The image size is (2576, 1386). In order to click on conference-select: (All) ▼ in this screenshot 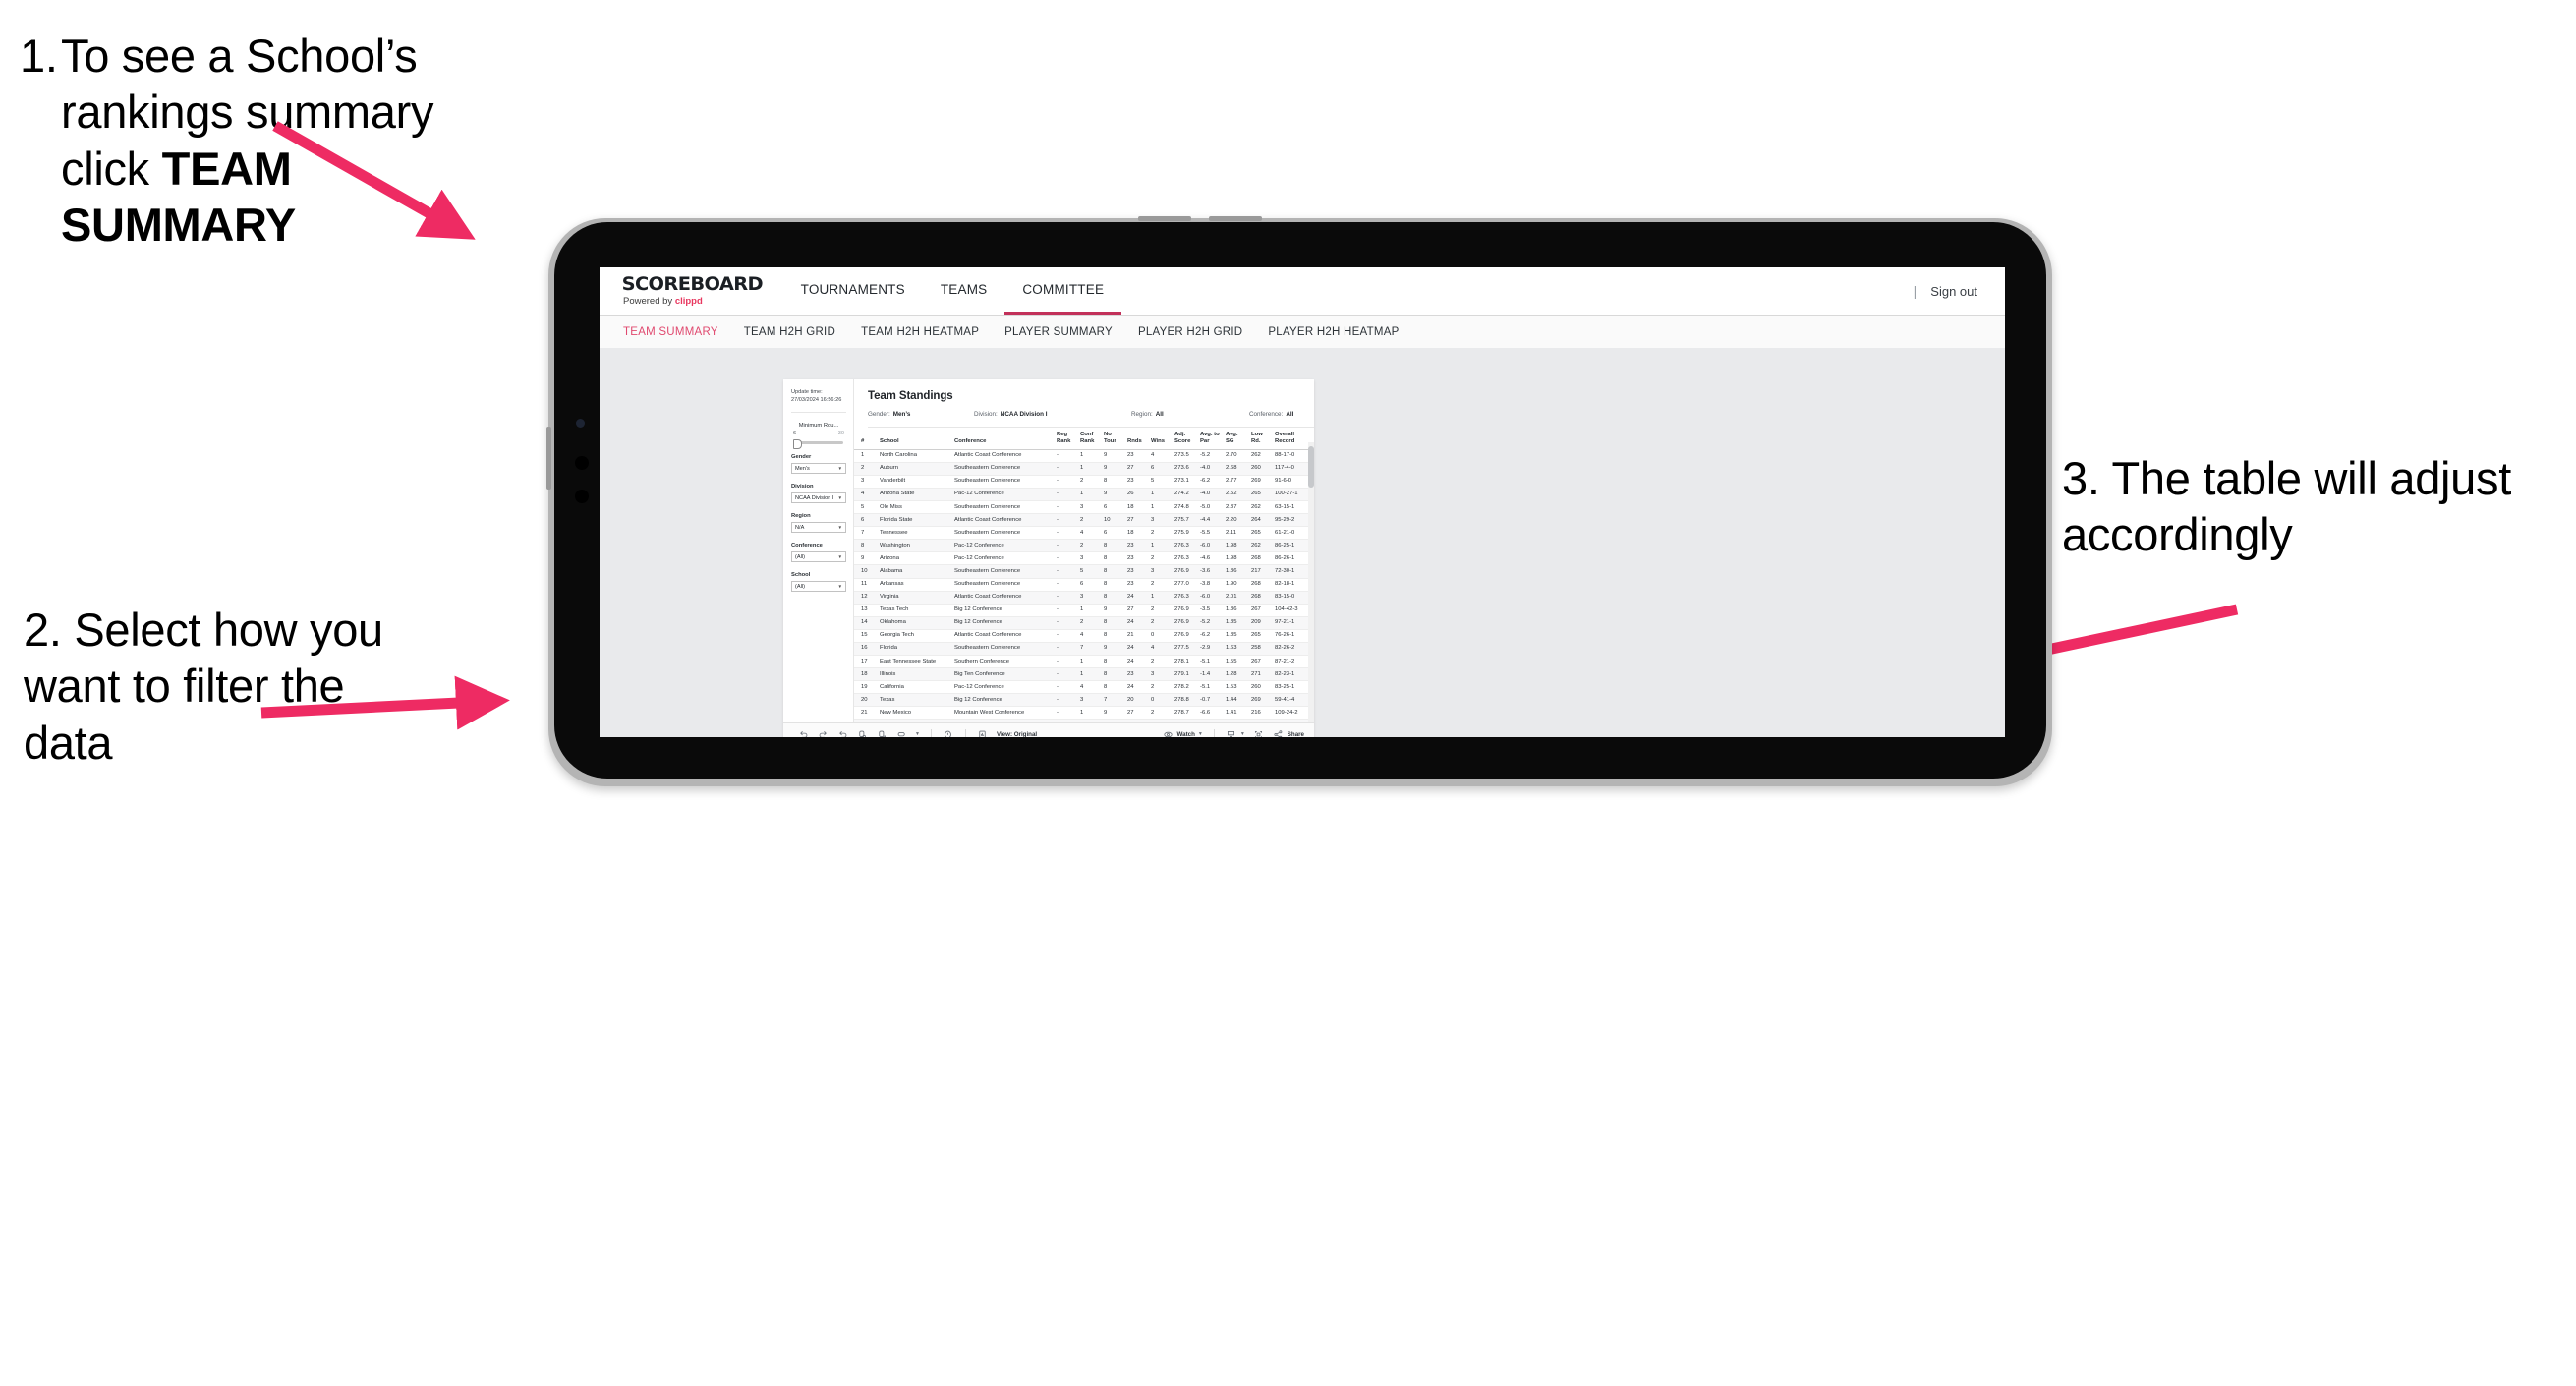, I will do `click(819, 557)`.